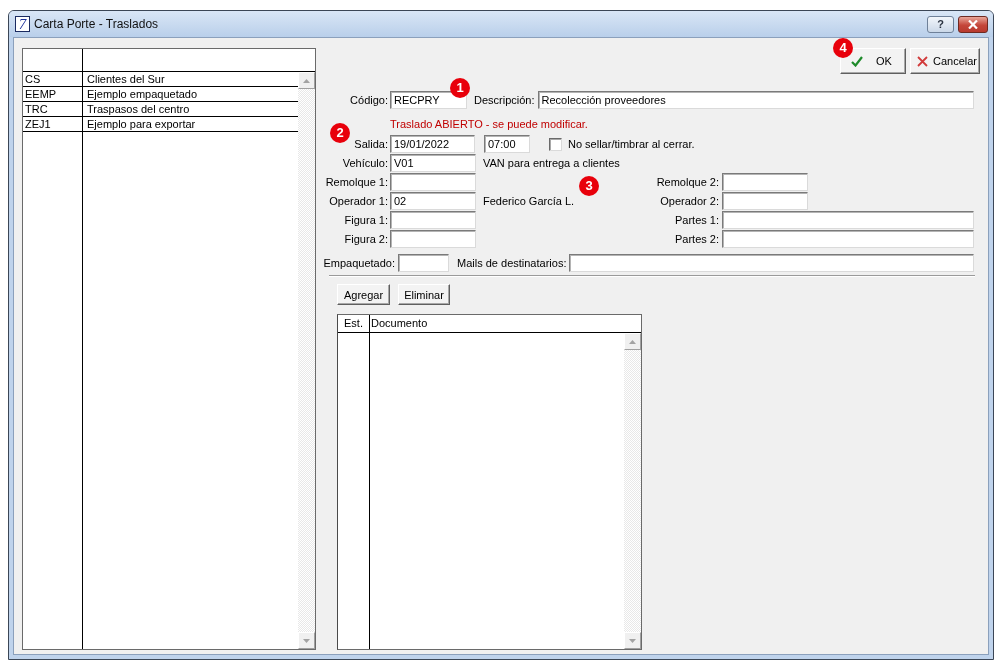 This screenshot has width=1004, height=668. What do you see at coordinates (96, 24) in the screenshot?
I see `window-title: Carta Porte - Traslados` at bounding box center [96, 24].